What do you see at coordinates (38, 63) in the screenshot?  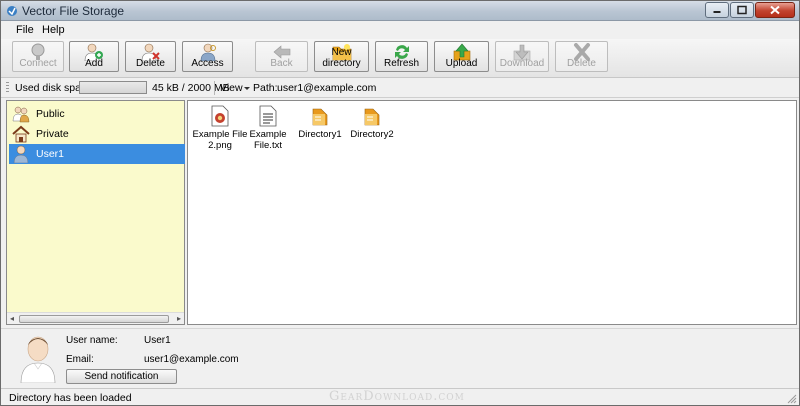 I see `connect-label: Connect` at bounding box center [38, 63].